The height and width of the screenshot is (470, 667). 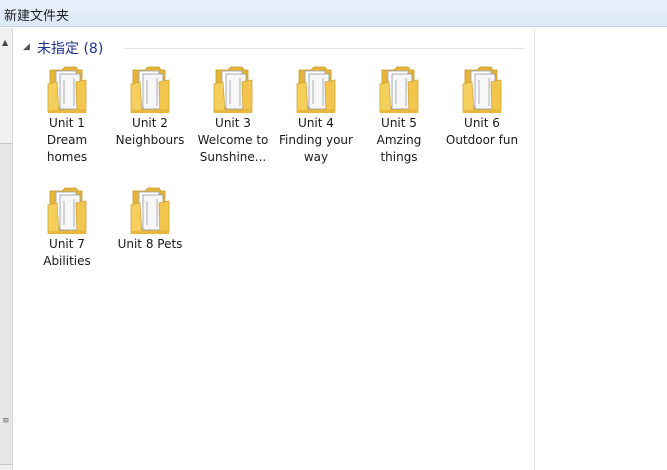 What do you see at coordinates (150, 131) in the screenshot?
I see `folder-name: Unit 2 Neighbours` at bounding box center [150, 131].